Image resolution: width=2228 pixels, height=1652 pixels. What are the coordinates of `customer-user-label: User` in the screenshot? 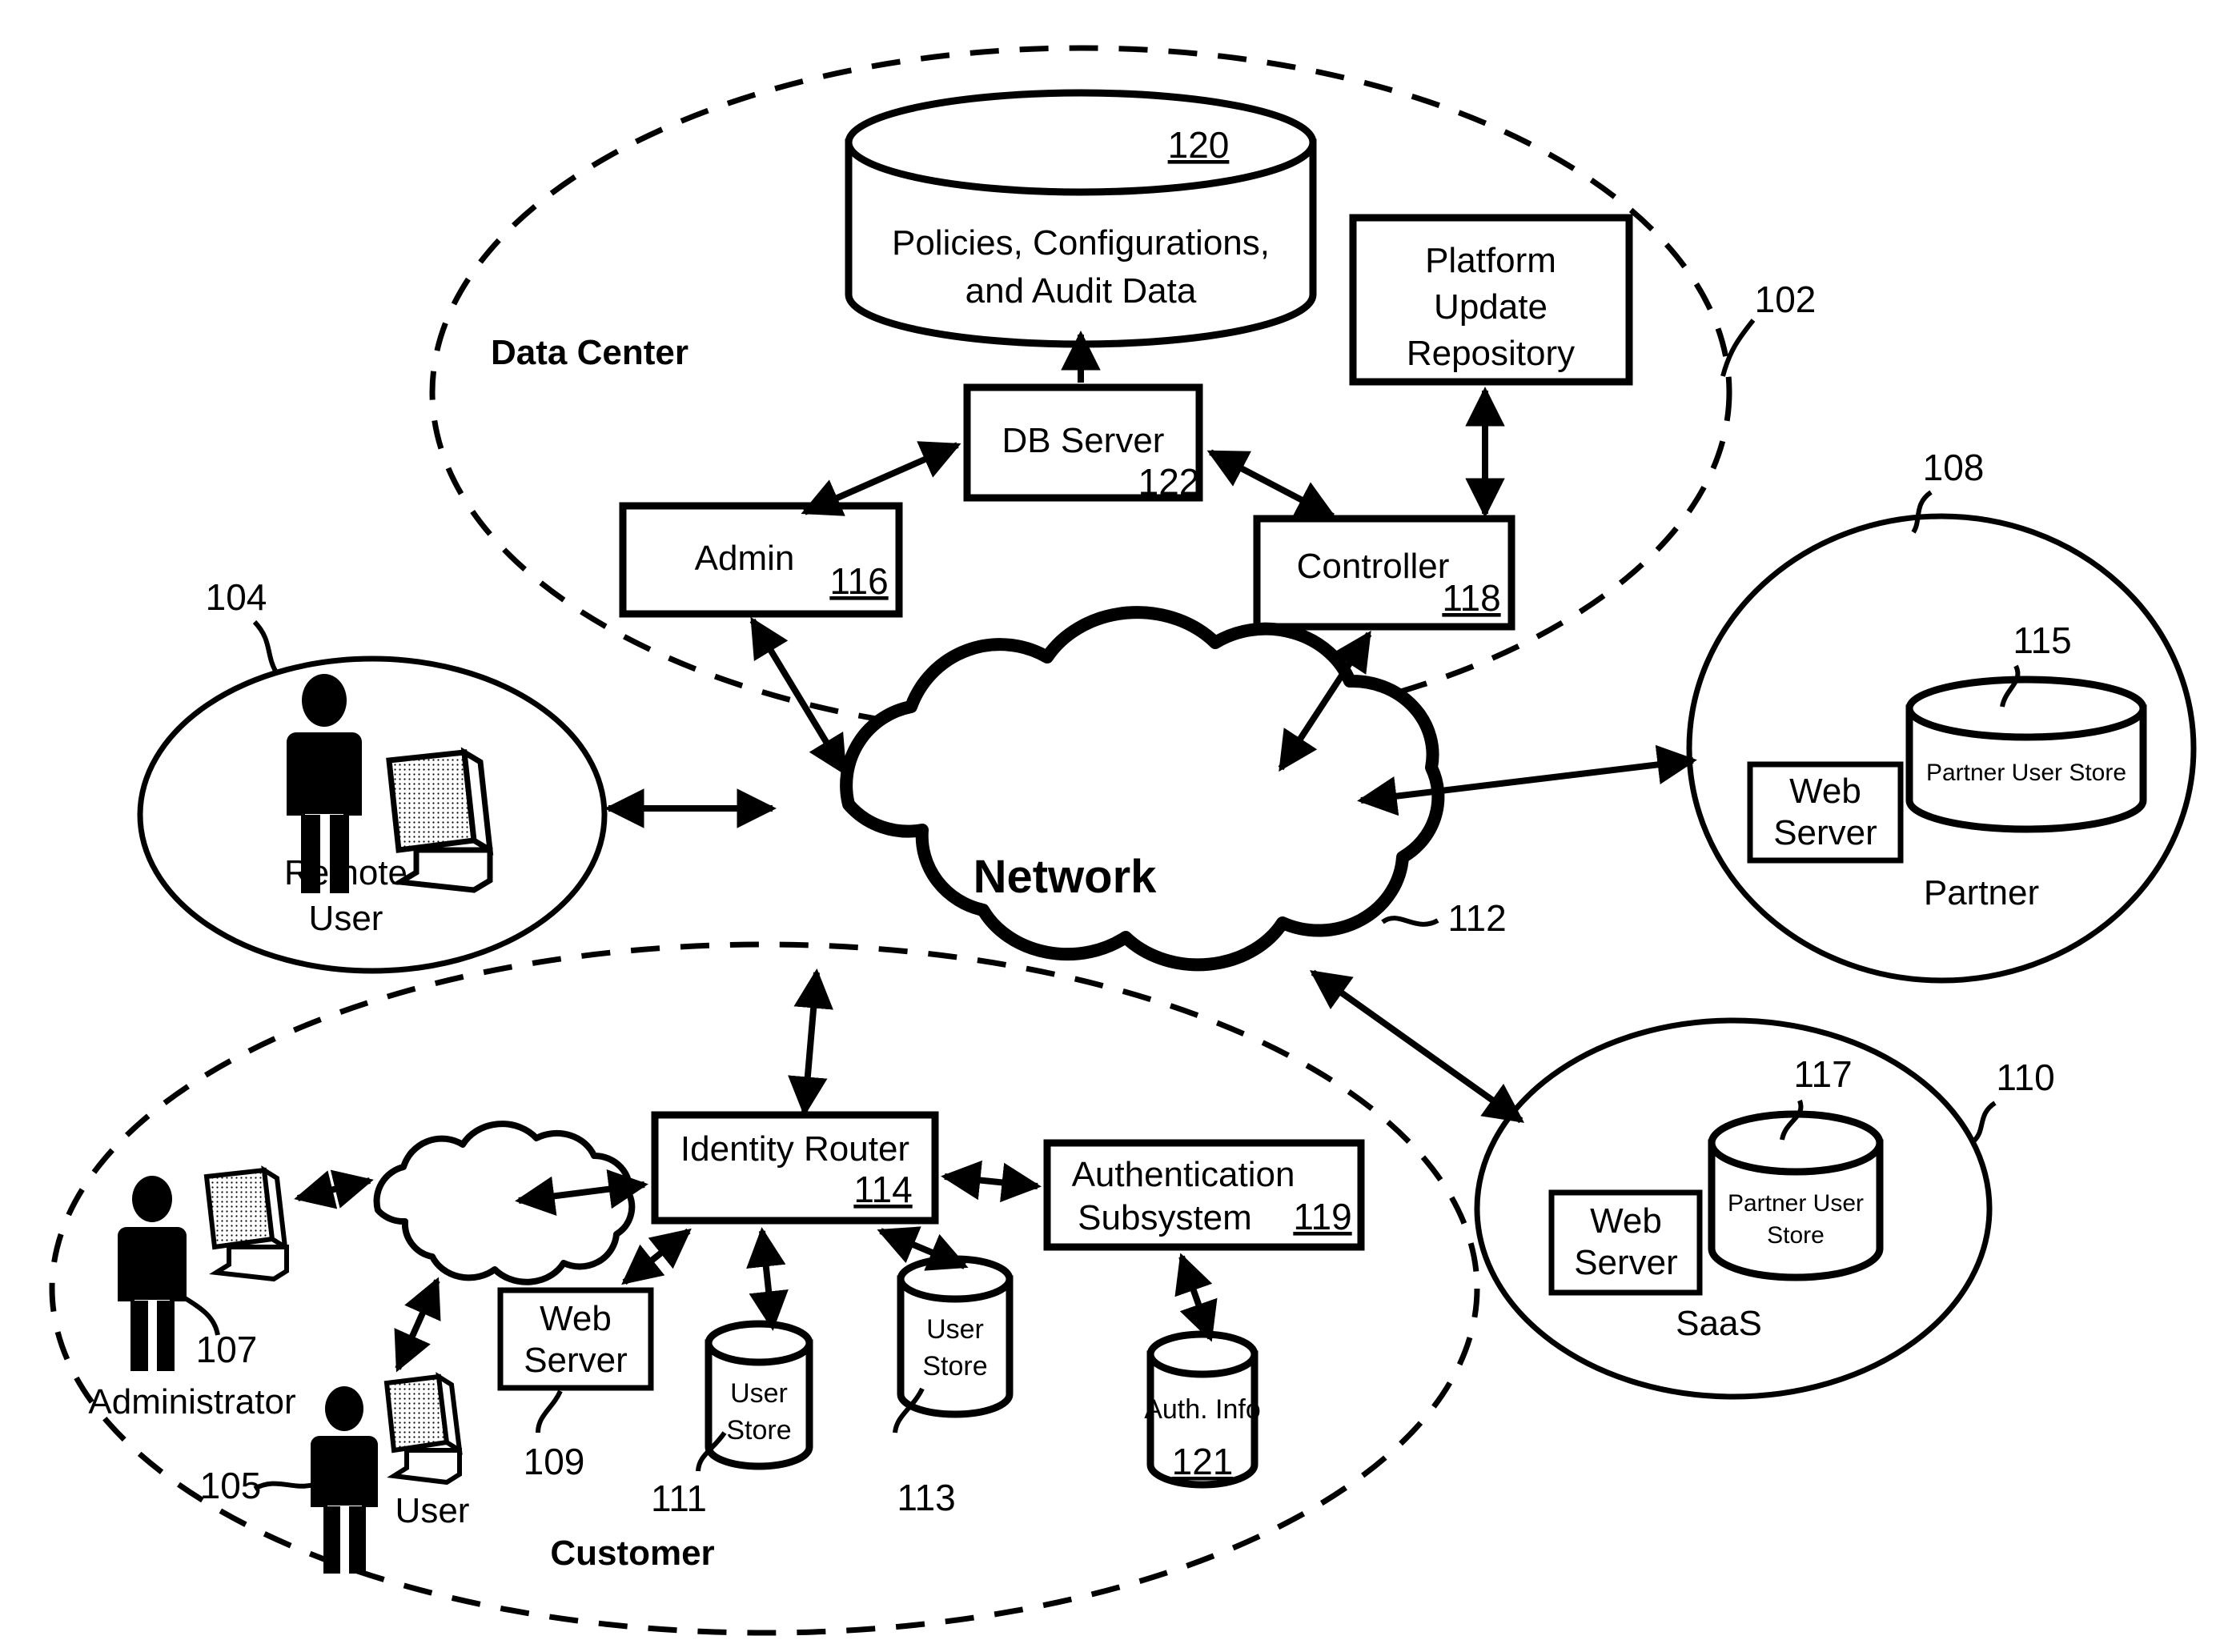 It's located at (432, 1510).